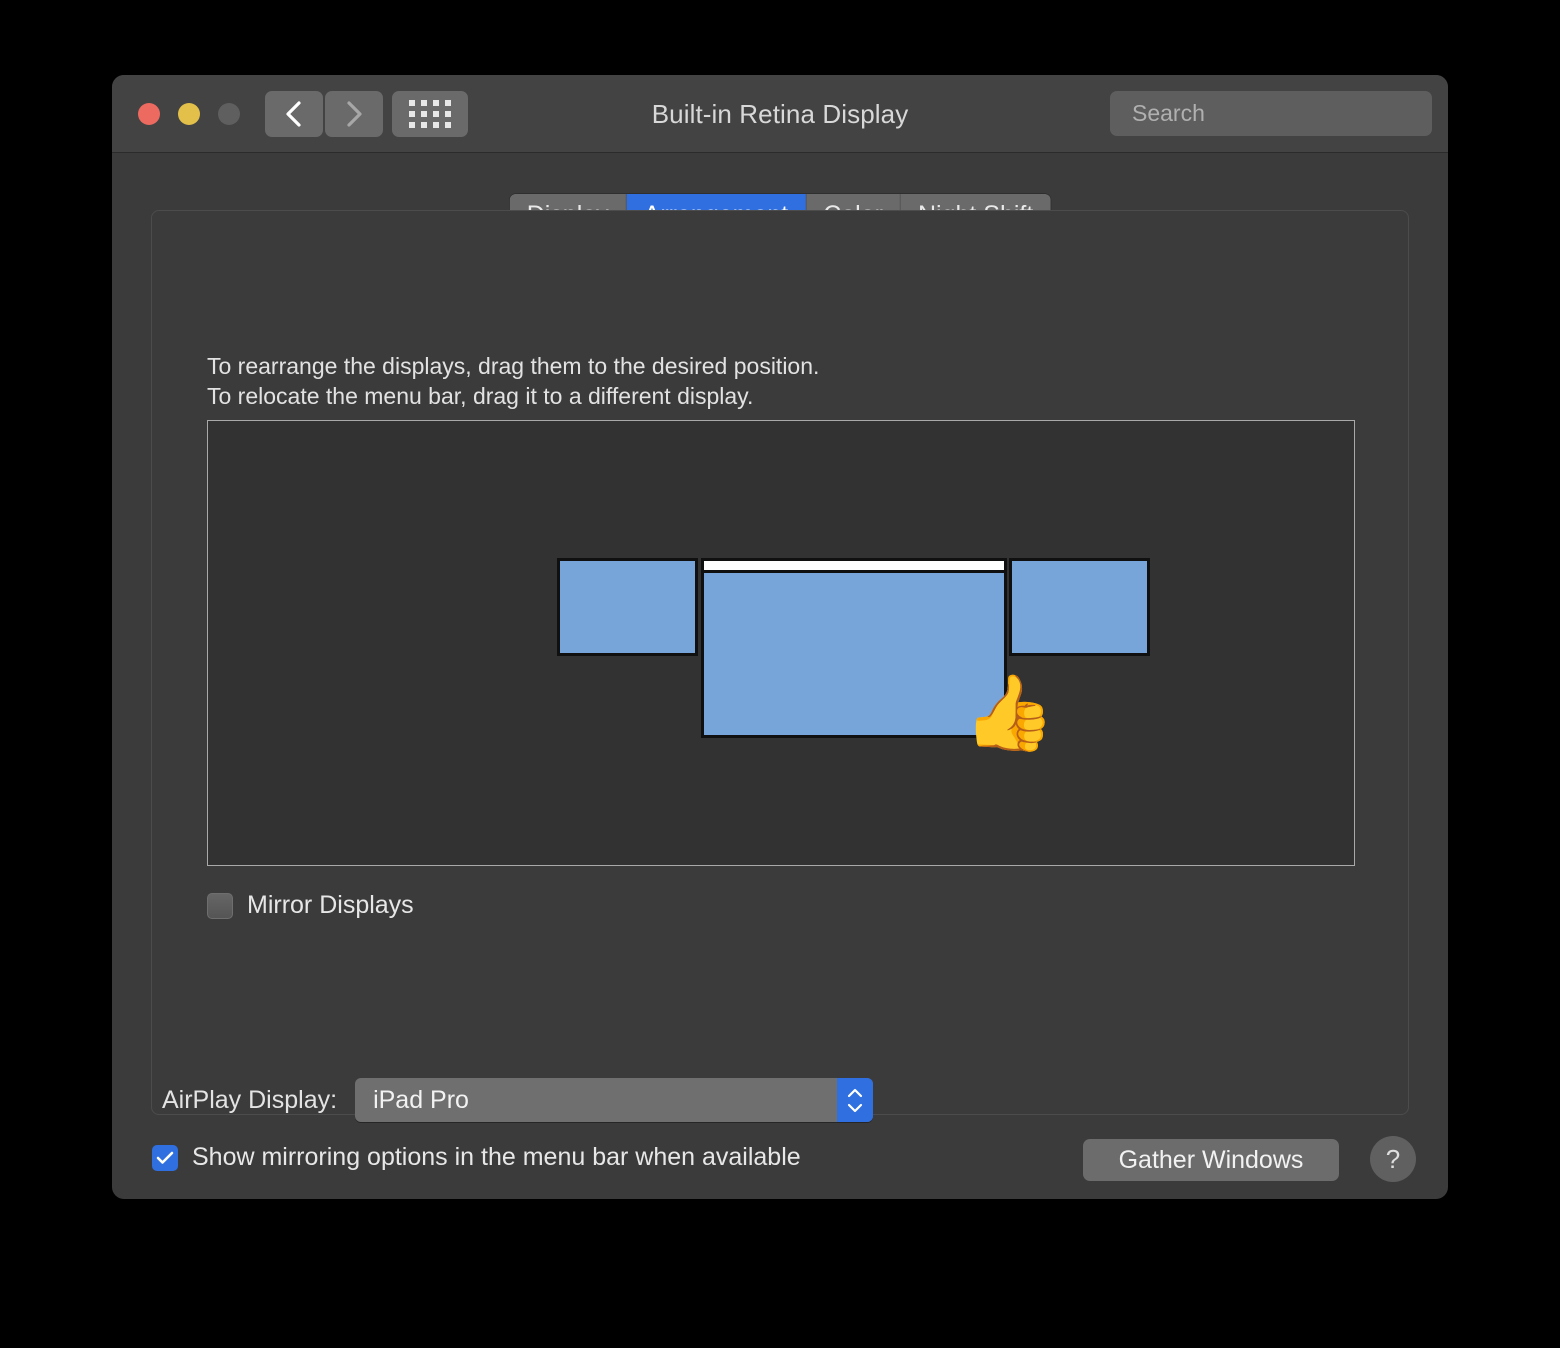 The image size is (1560, 1348). Describe the element at coordinates (250, 1099) in the screenshot. I see `airplay-display-label: AirPlay Display:` at that location.